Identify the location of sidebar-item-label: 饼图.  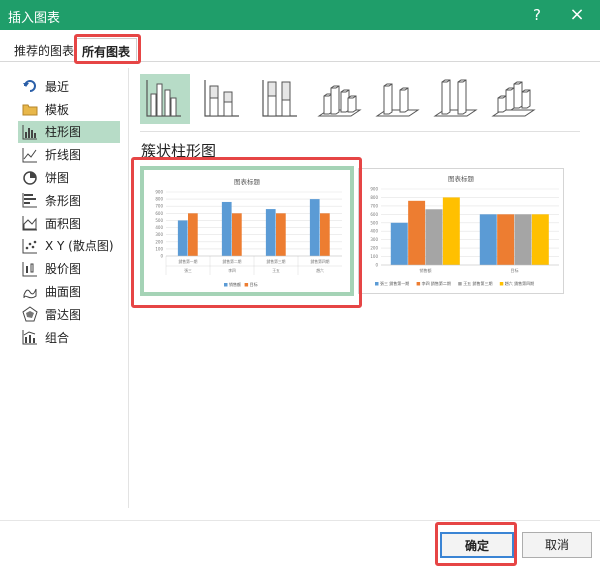
(57, 178).